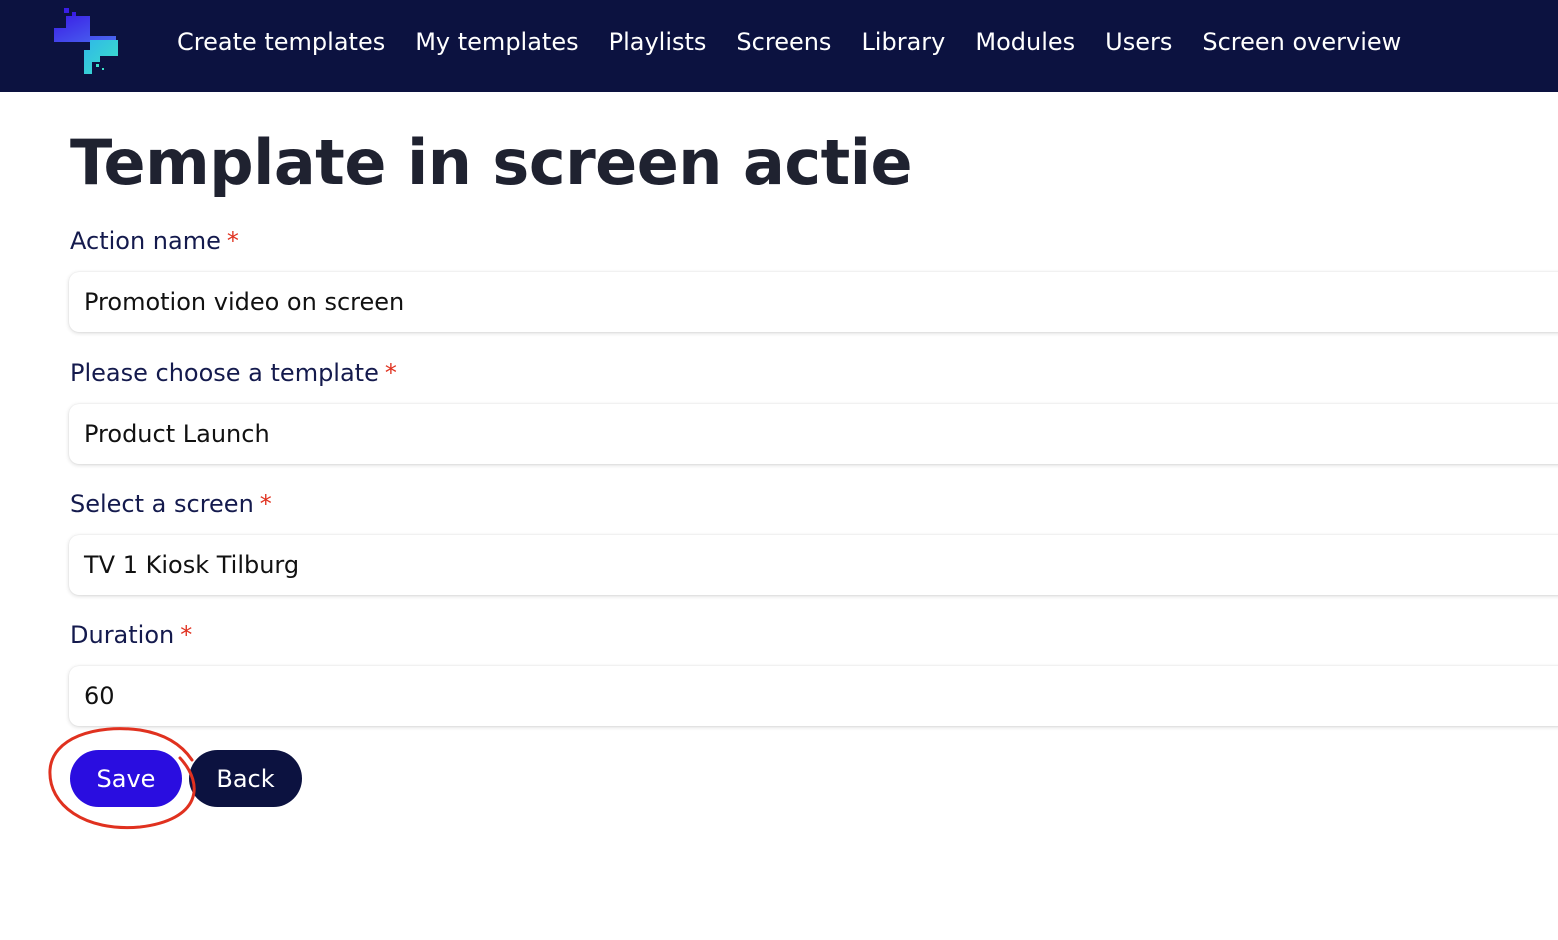  I want to click on action-name-input: Promotion video on screen, so click(813, 302).